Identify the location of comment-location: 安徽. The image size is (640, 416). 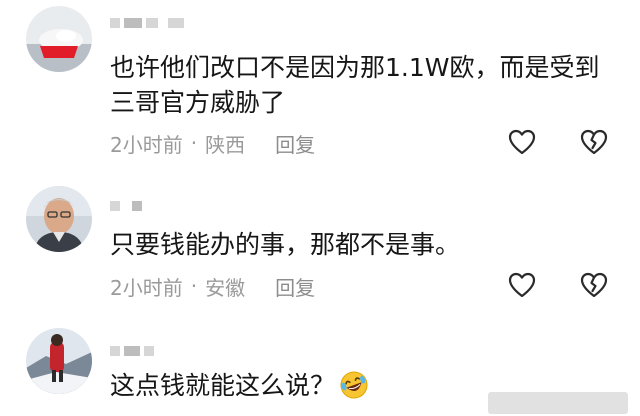
(225, 287).